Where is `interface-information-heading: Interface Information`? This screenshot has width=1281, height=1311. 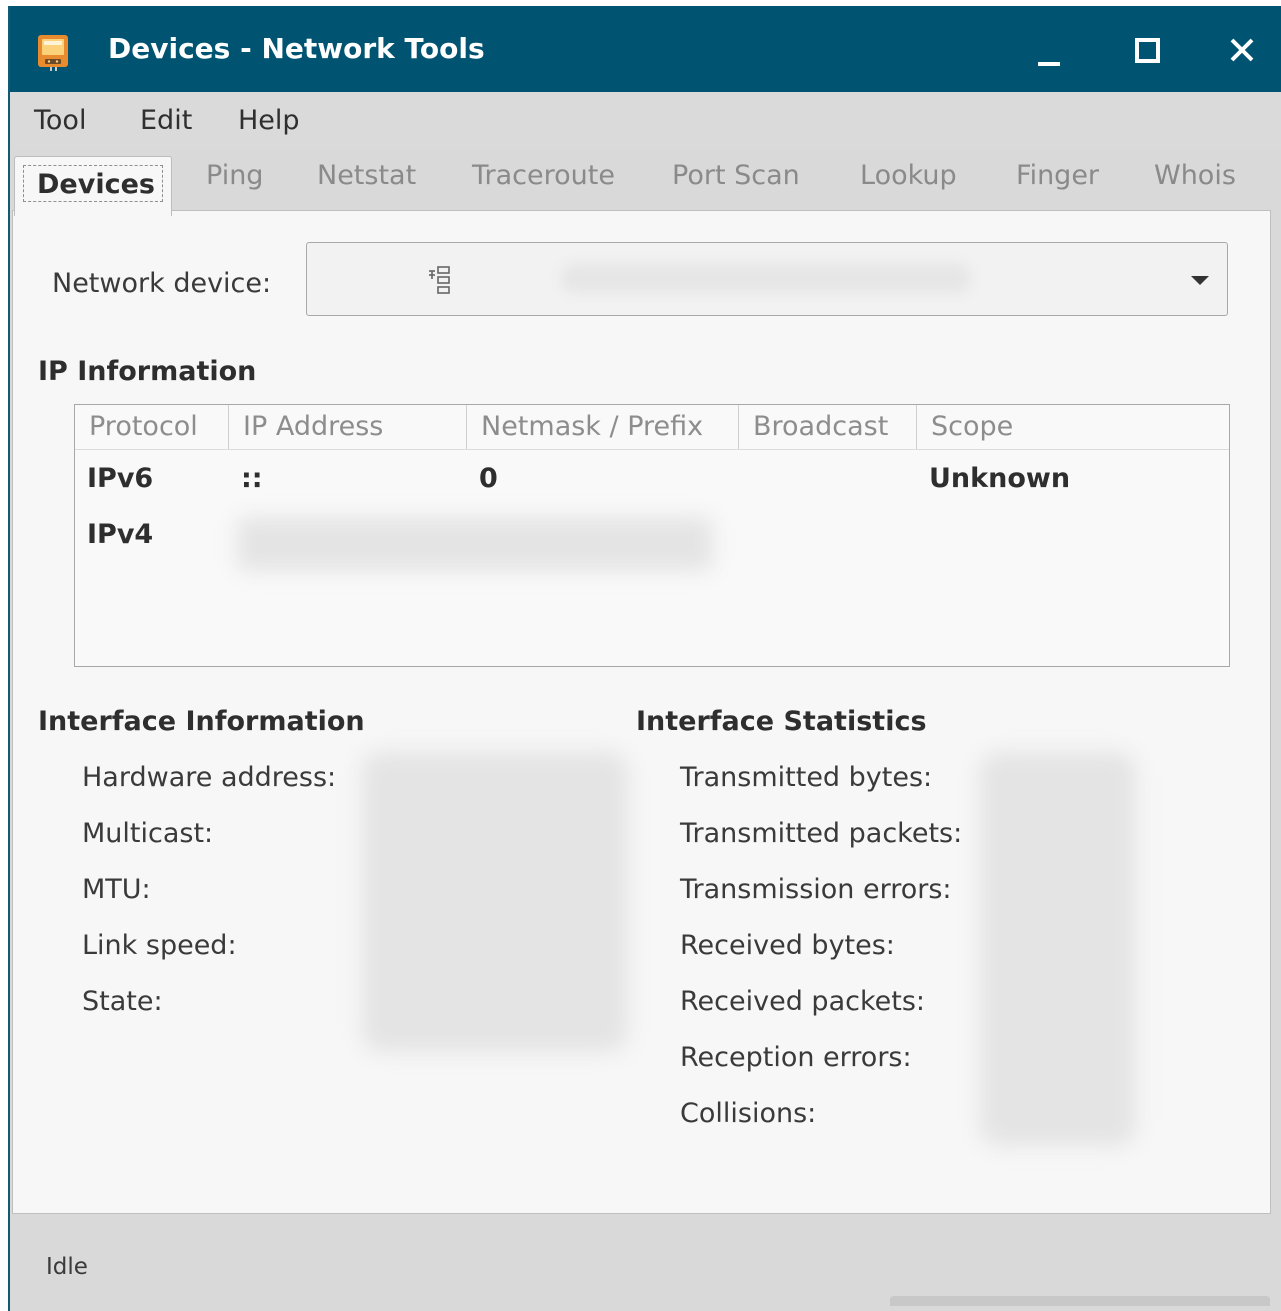 interface-information-heading: Interface Information is located at coordinates (201, 721).